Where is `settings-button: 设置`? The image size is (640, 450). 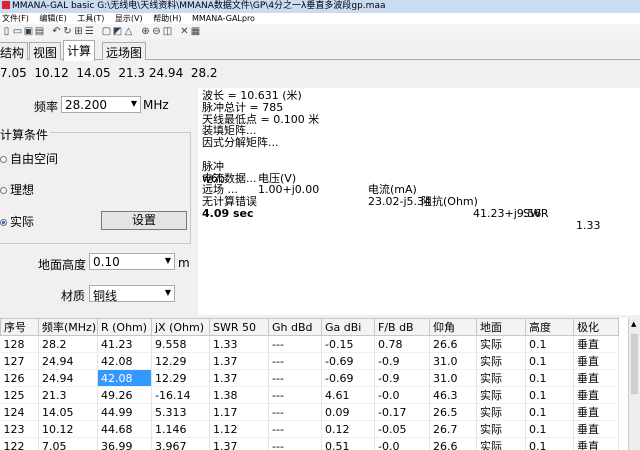
settings-button: 设置 is located at coordinates (144, 220).